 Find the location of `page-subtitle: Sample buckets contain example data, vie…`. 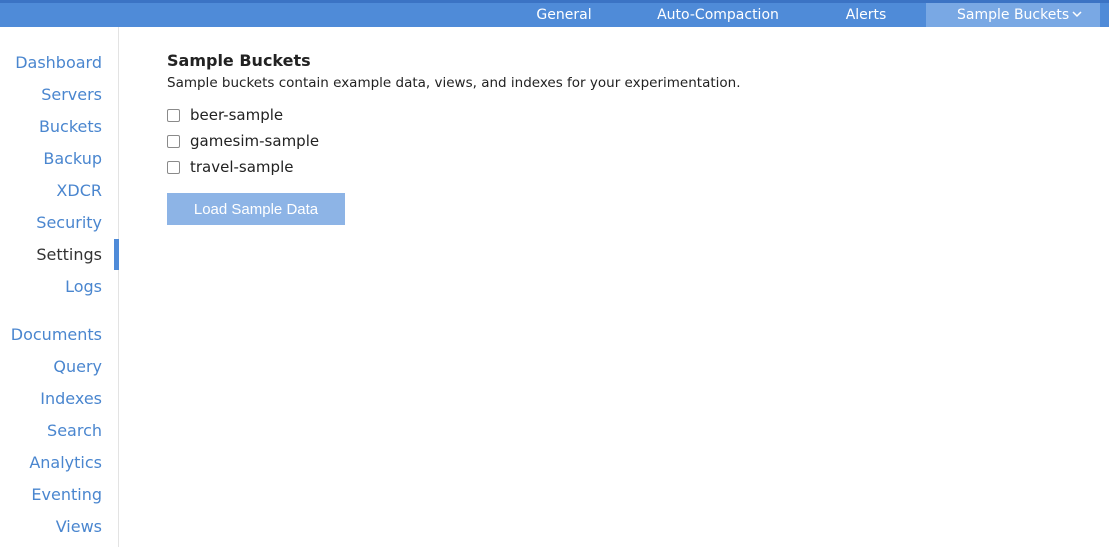

page-subtitle: Sample buckets contain example data, vie… is located at coordinates (454, 83).